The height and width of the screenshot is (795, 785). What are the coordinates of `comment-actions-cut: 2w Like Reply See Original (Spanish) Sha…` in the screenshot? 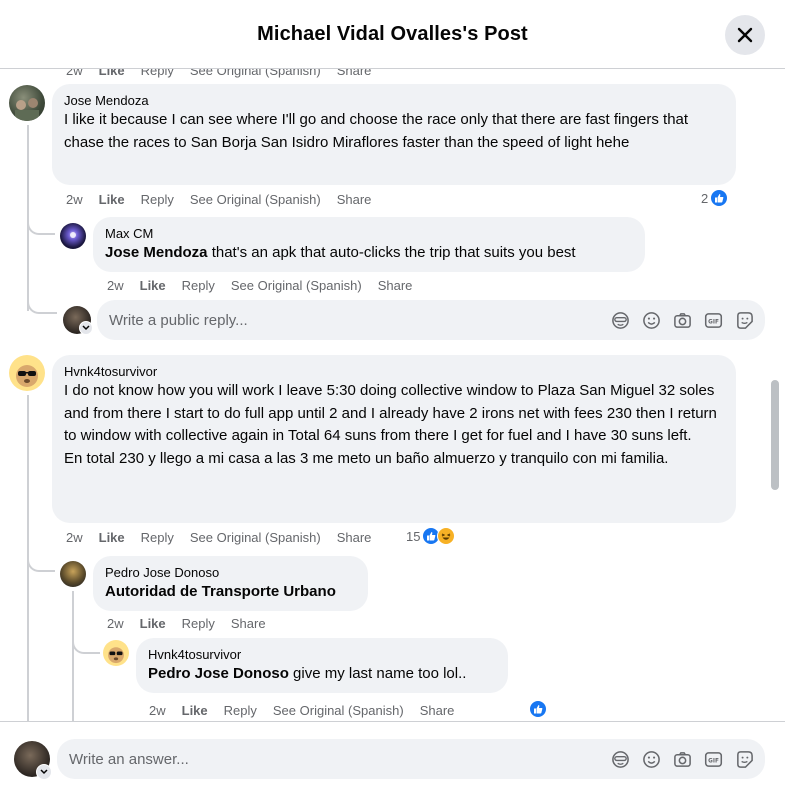 It's located at (226, 73).